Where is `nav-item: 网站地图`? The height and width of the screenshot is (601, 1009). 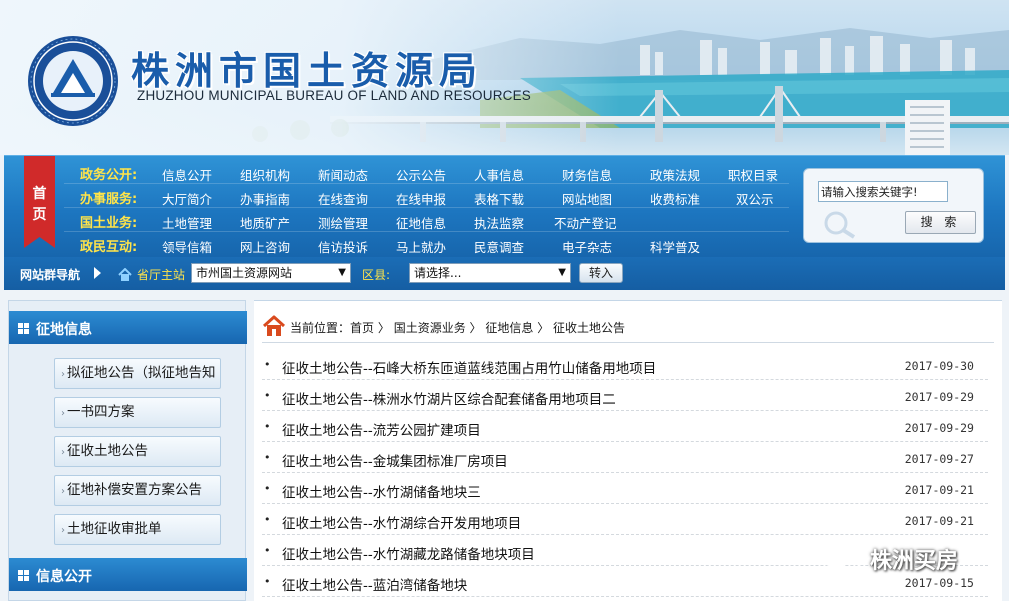 nav-item: 网站地图 is located at coordinates (587, 198).